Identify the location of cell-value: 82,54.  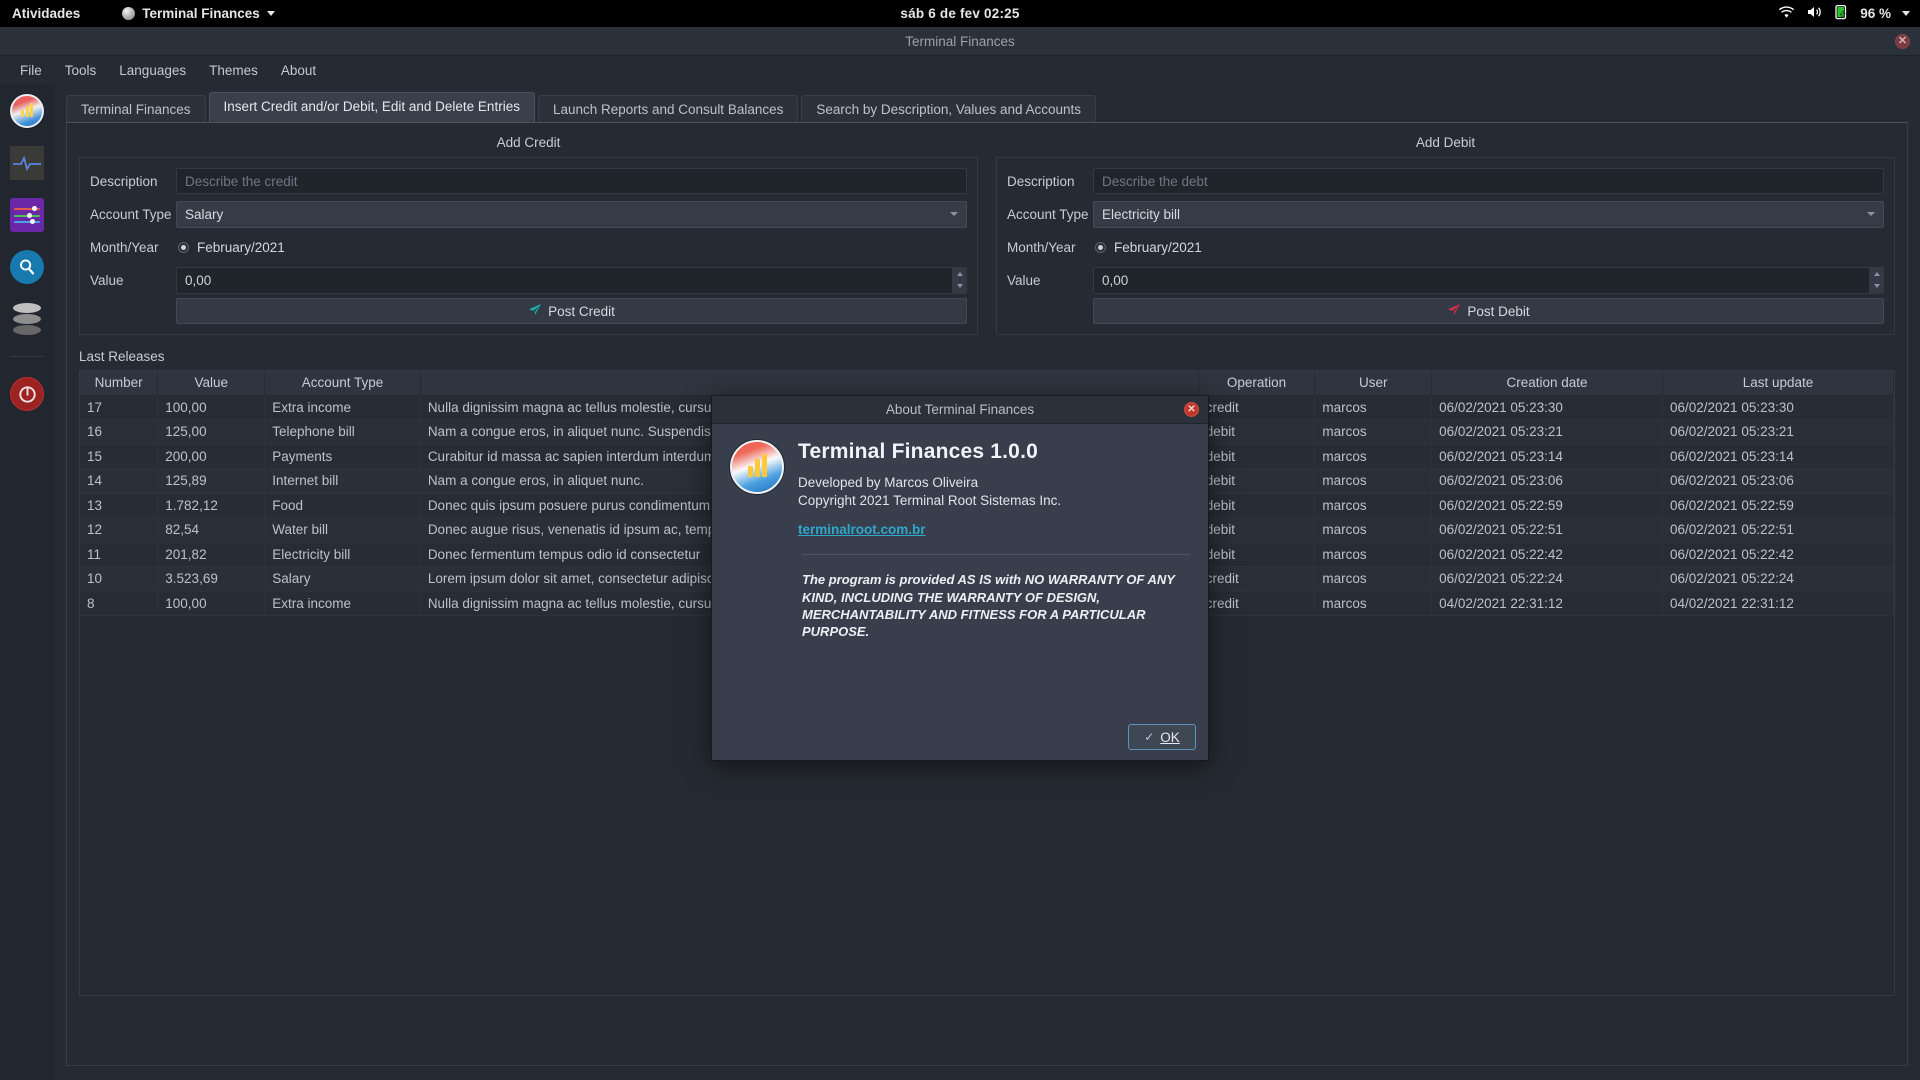
(211, 530).